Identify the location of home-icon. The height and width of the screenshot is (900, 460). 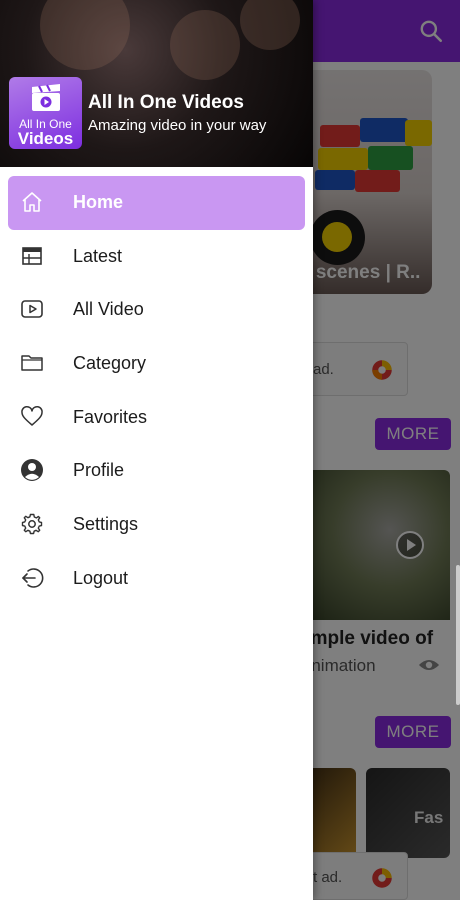
(32, 202).